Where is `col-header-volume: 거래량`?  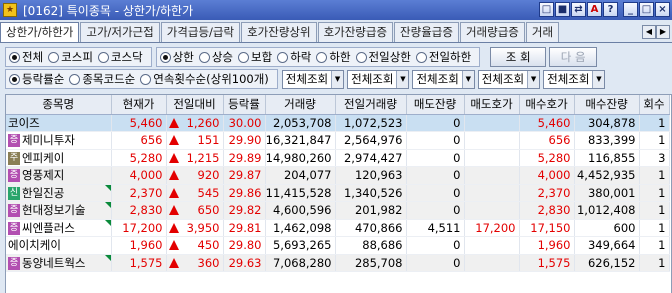
col-header-volume: 거래량 is located at coordinates (300, 105).